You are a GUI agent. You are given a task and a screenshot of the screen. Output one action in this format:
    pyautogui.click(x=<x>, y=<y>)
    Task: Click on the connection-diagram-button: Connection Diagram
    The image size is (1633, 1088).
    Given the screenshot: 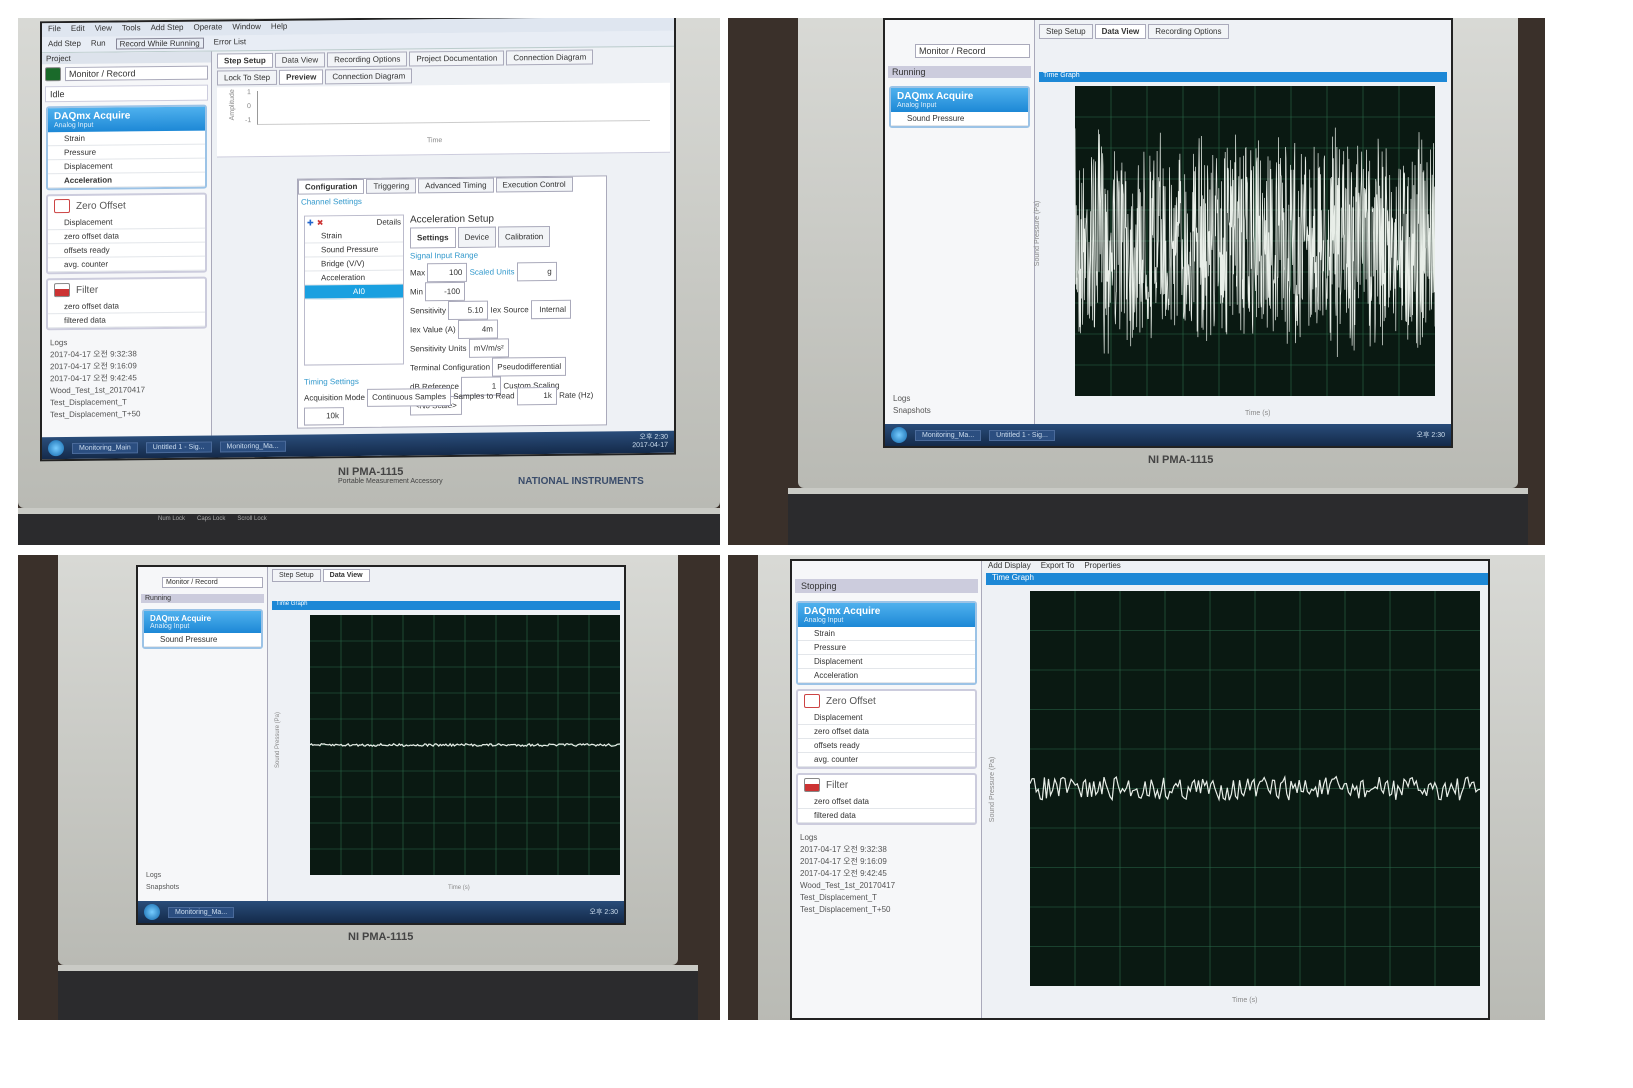 What is the action you would take?
    pyautogui.click(x=369, y=76)
    